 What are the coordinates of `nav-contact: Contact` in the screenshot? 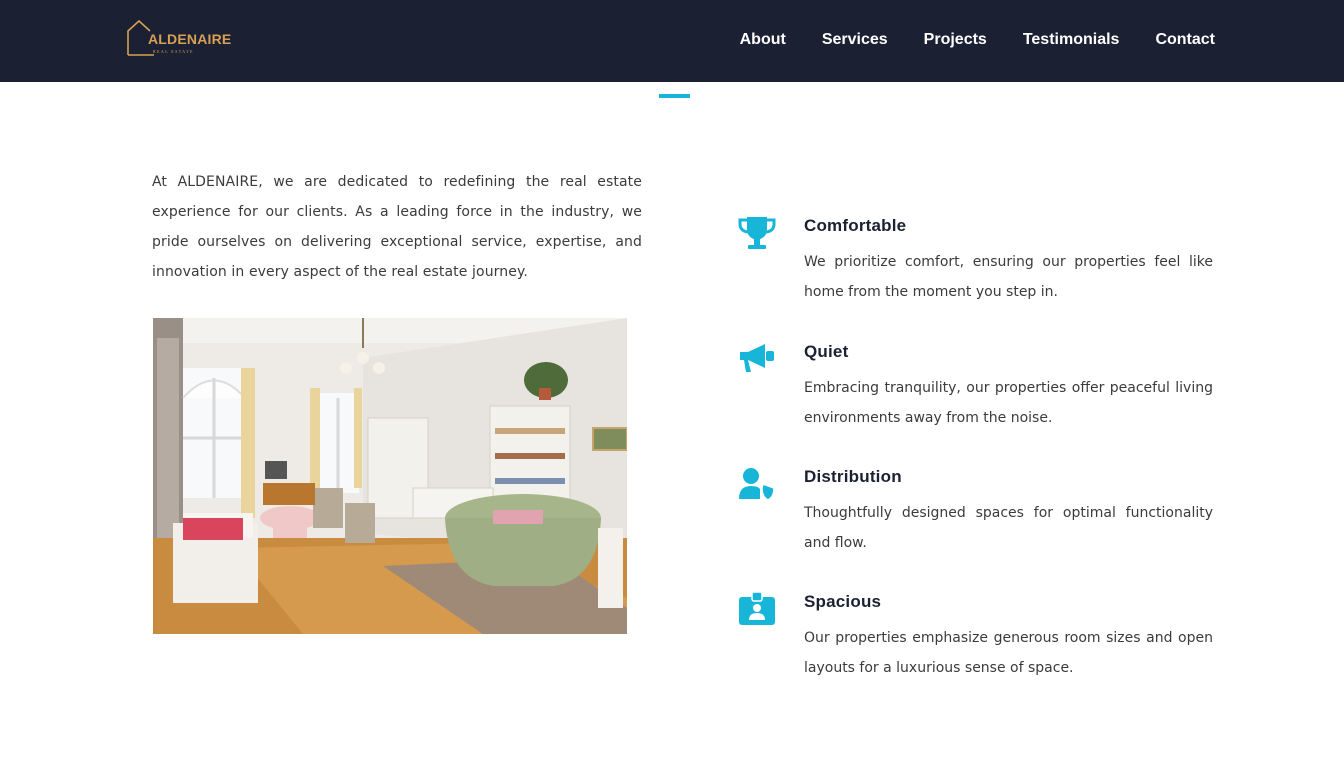 It's located at (1185, 40).